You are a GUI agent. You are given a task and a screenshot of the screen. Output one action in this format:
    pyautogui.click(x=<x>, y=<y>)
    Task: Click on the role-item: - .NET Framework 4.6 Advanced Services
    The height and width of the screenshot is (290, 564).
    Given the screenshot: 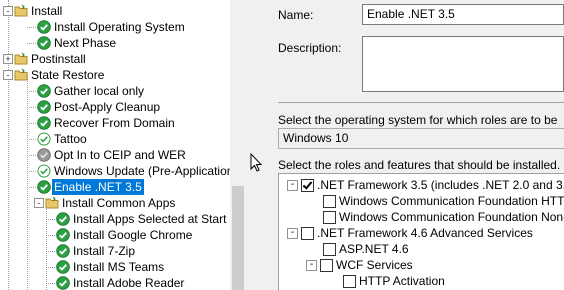 What is the action you would take?
    pyautogui.click(x=421, y=233)
    